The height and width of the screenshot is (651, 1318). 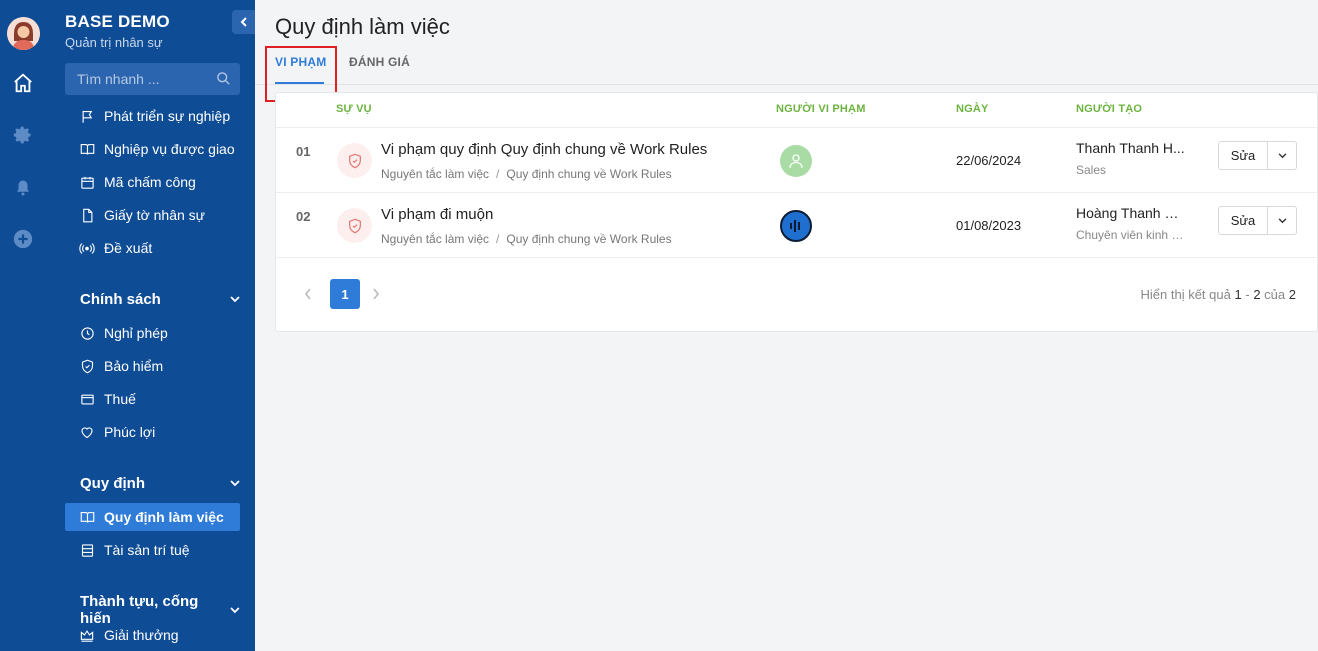 I want to click on chevron-right-icon, so click(x=376, y=294).